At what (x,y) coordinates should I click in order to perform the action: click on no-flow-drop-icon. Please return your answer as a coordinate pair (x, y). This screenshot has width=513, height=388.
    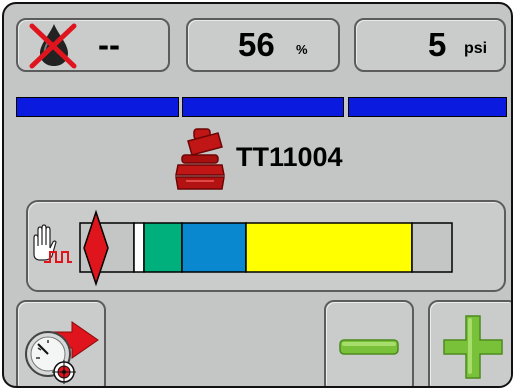
    Looking at the image, I should click on (53, 46).